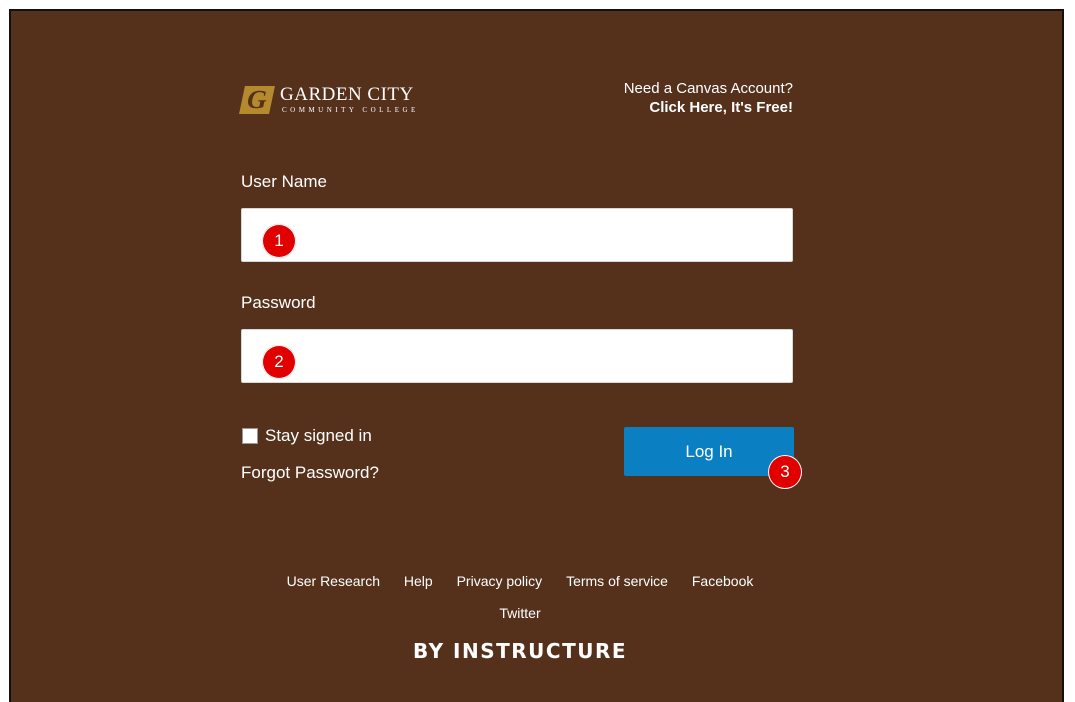  What do you see at coordinates (517, 235) in the screenshot?
I see `username-field` at bounding box center [517, 235].